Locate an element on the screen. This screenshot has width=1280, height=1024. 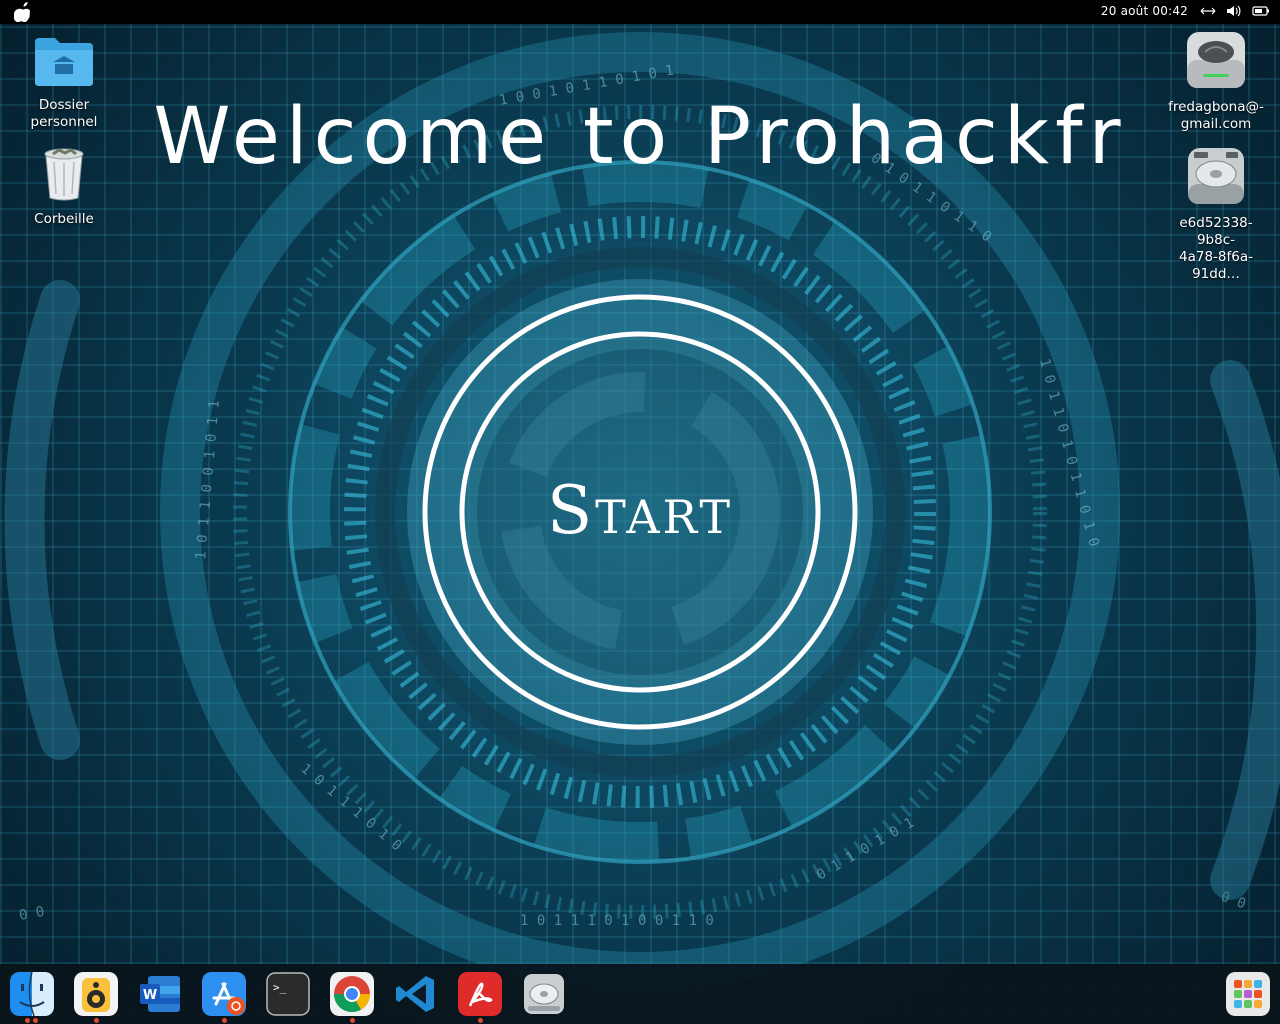
svg-text: 1 0 1 1 1 0 1 0 is located at coordinates (350, 808).